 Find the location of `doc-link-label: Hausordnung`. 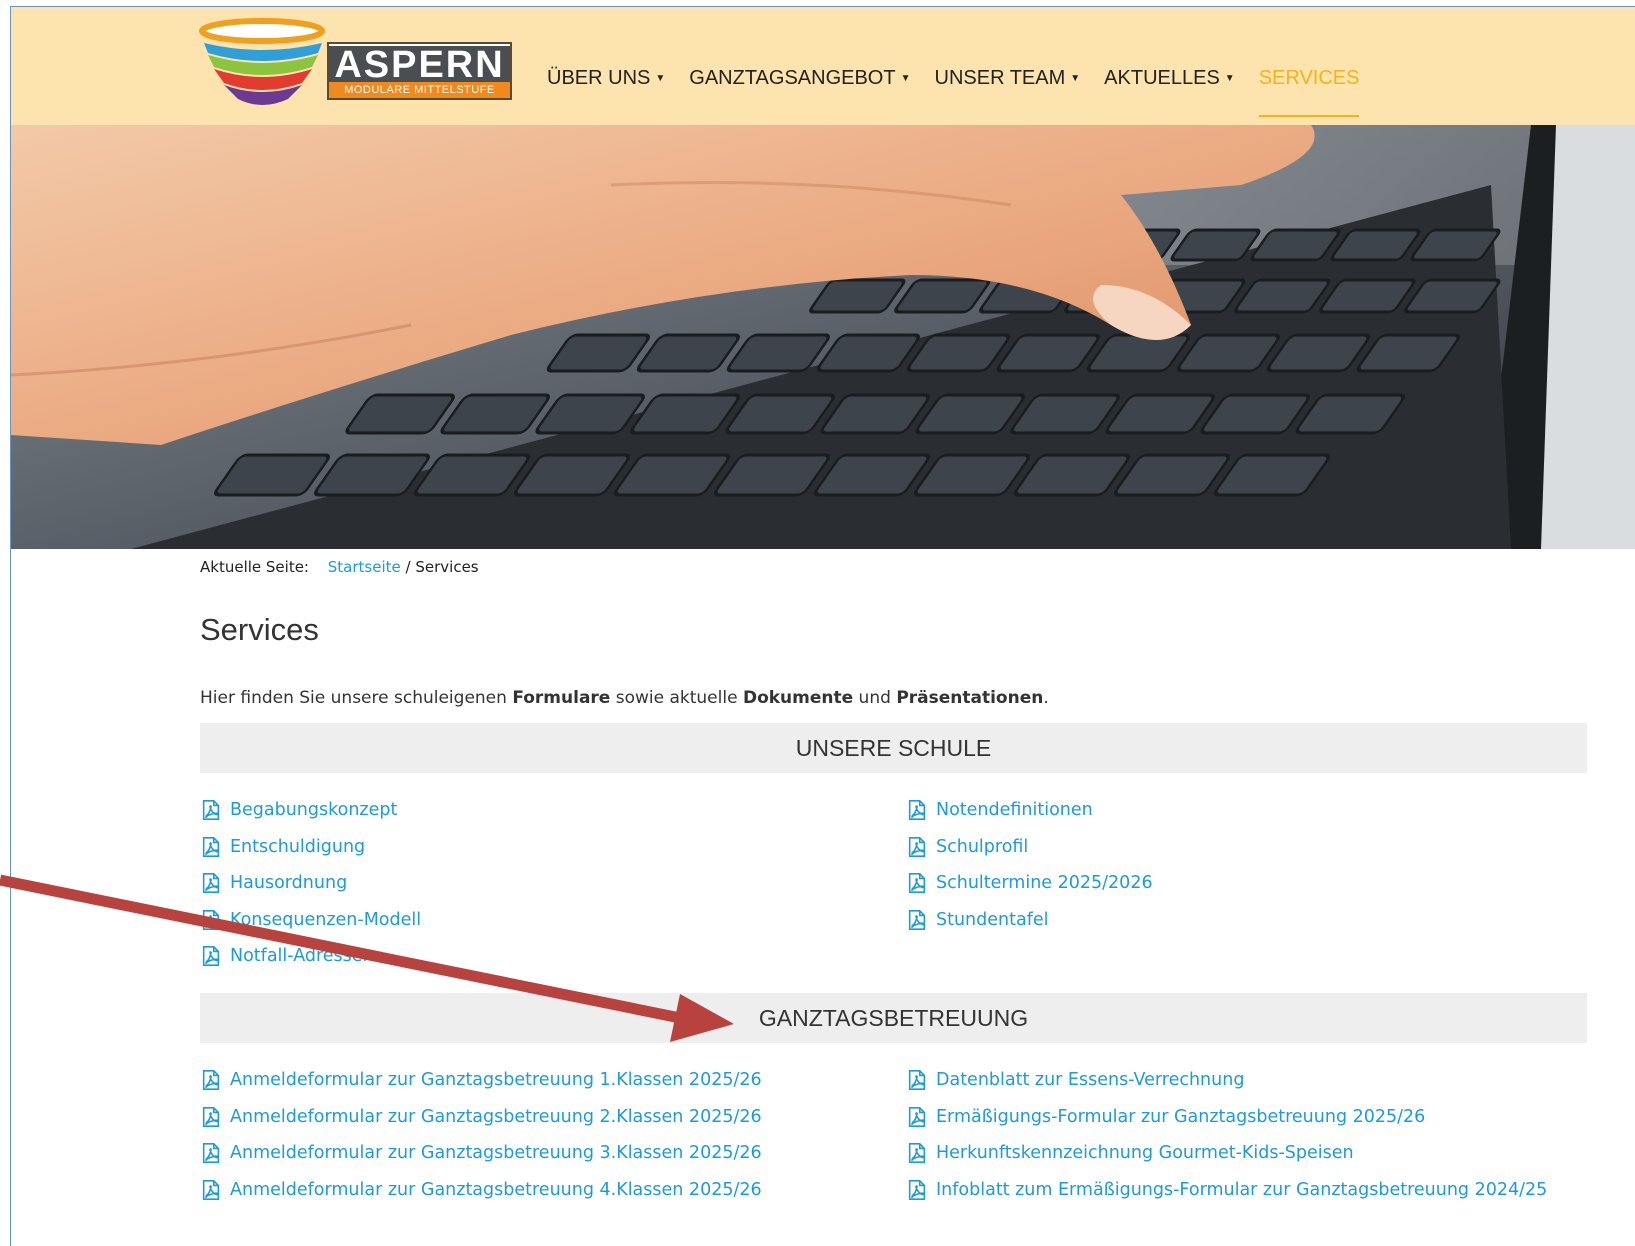

doc-link-label: Hausordnung is located at coordinates (289, 883).